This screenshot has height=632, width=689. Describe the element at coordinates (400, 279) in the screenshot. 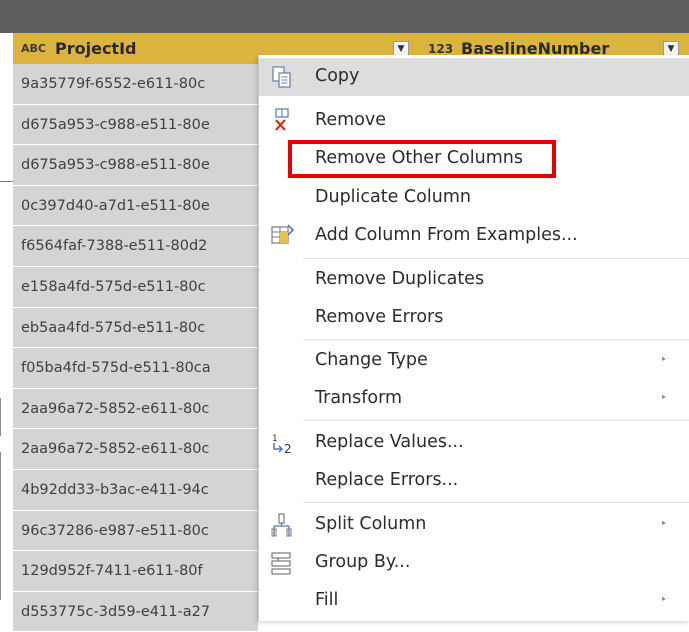

I see `menu-item-label: Remove Duplicates` at that location.